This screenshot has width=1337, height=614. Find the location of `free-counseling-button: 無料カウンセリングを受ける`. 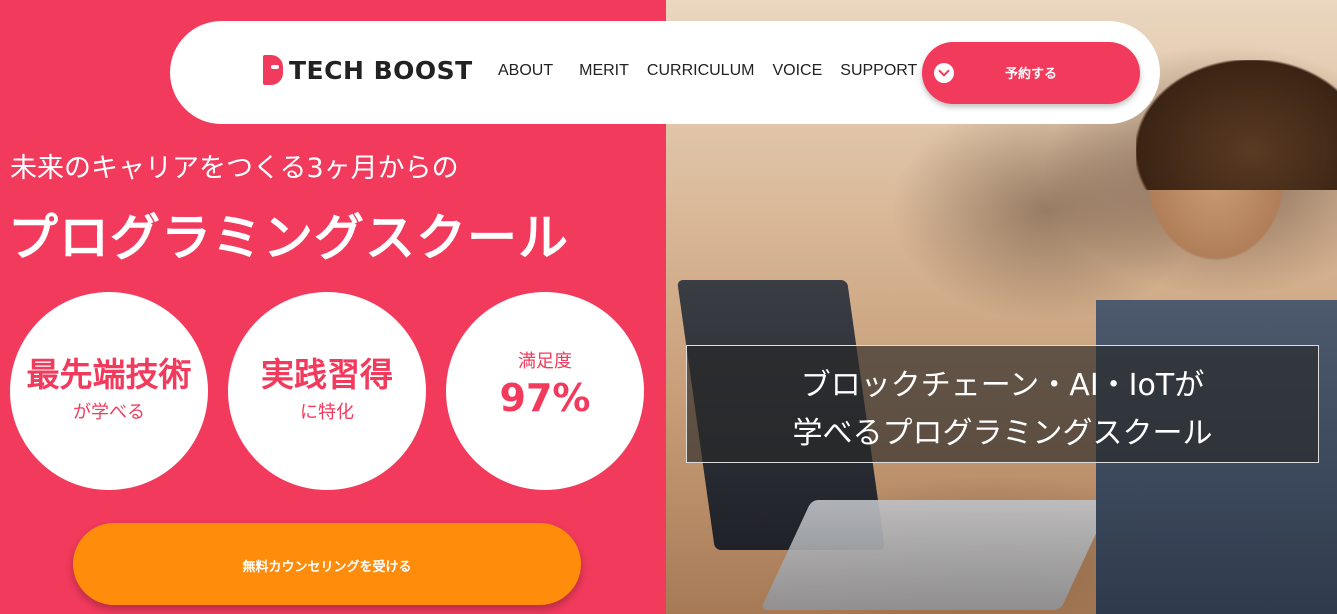

free-counseling-button: 無料カウンセリングを受ける is located at coordinates (327, 564).